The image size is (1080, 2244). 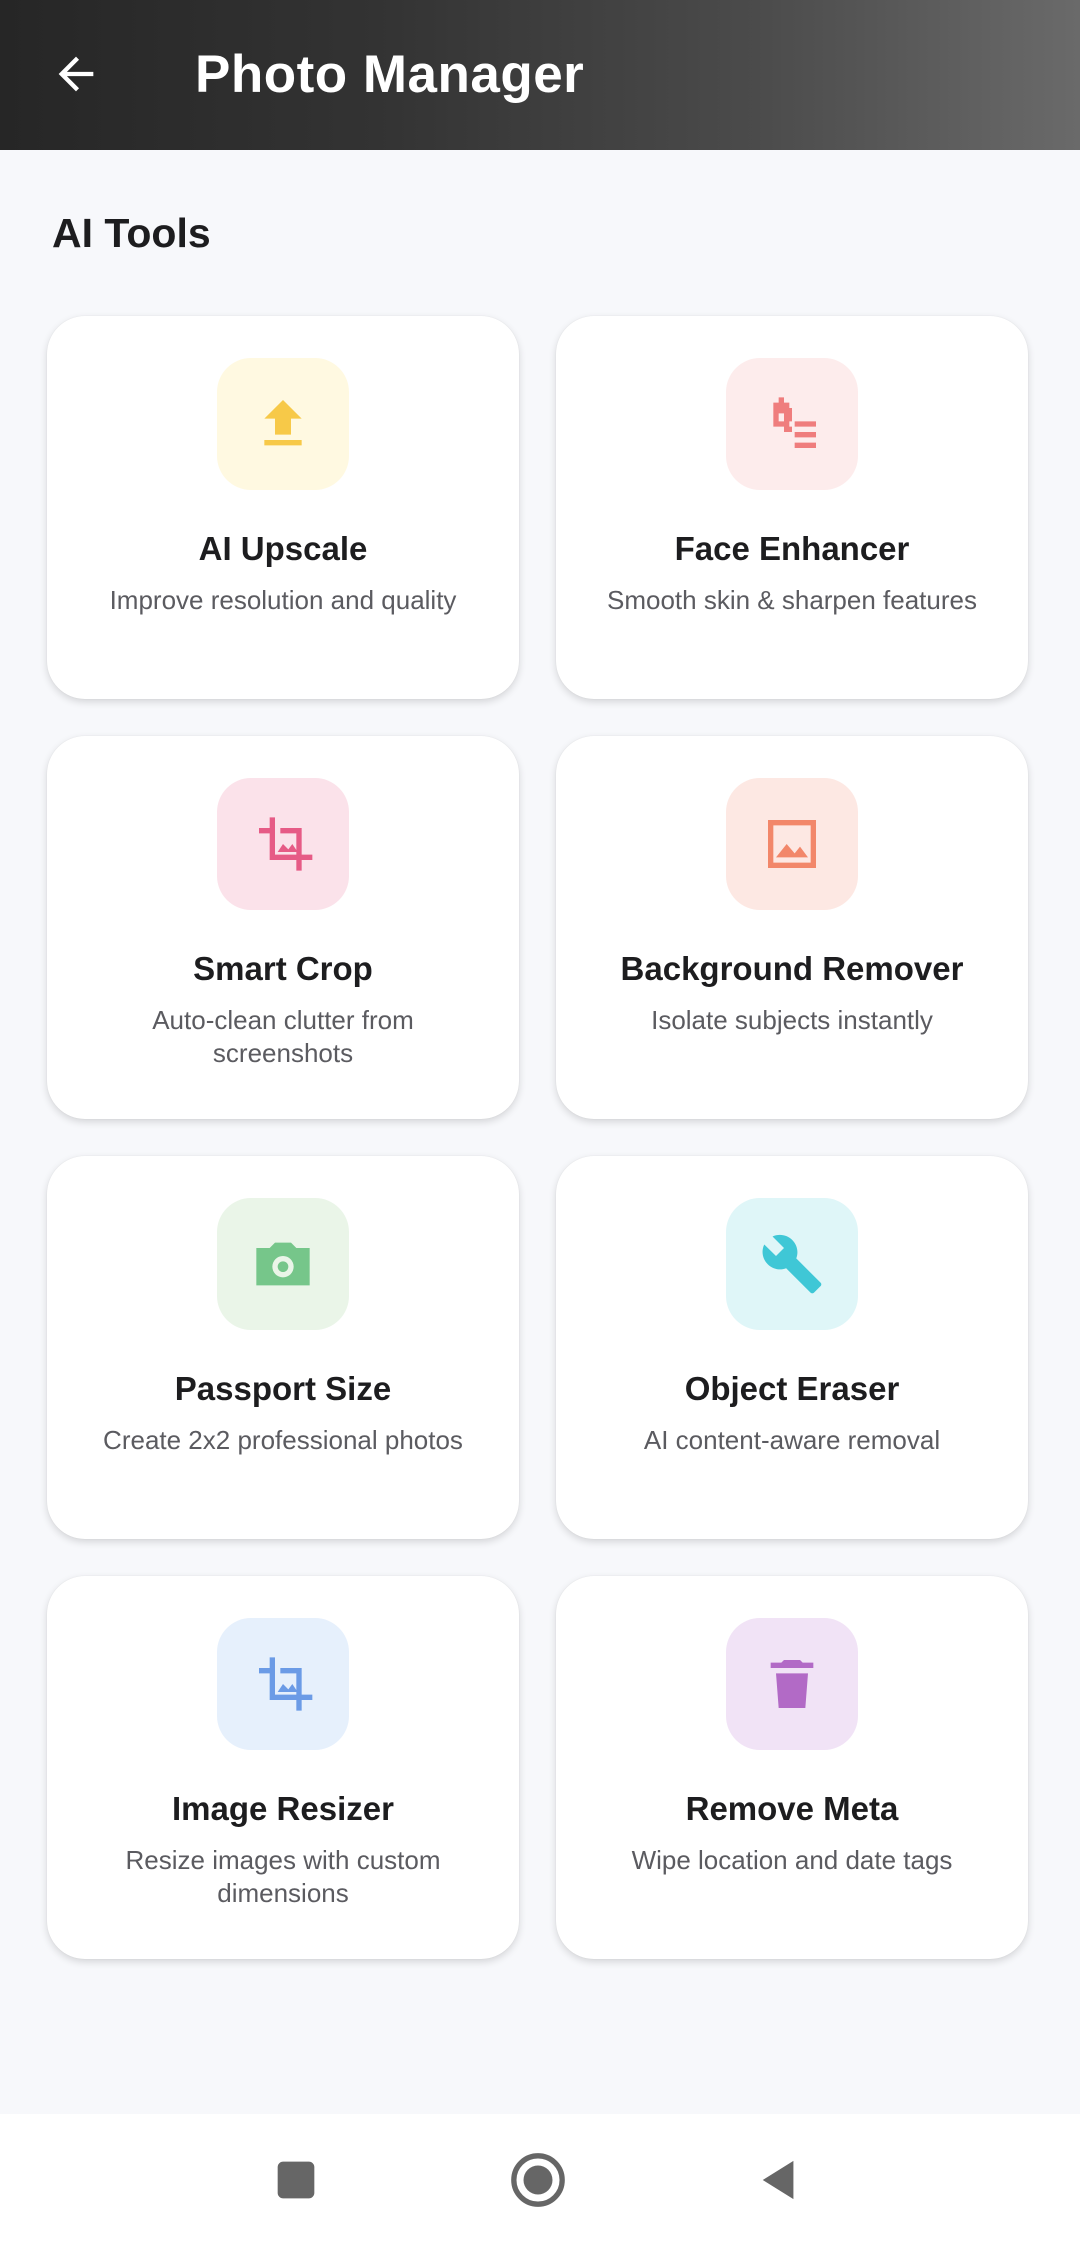 What do you see at coordinates (283, 1036) in the screenshot?
I see `tool-description: Auto-clean clutter from screenshots` at bounding box center [283, 1036].